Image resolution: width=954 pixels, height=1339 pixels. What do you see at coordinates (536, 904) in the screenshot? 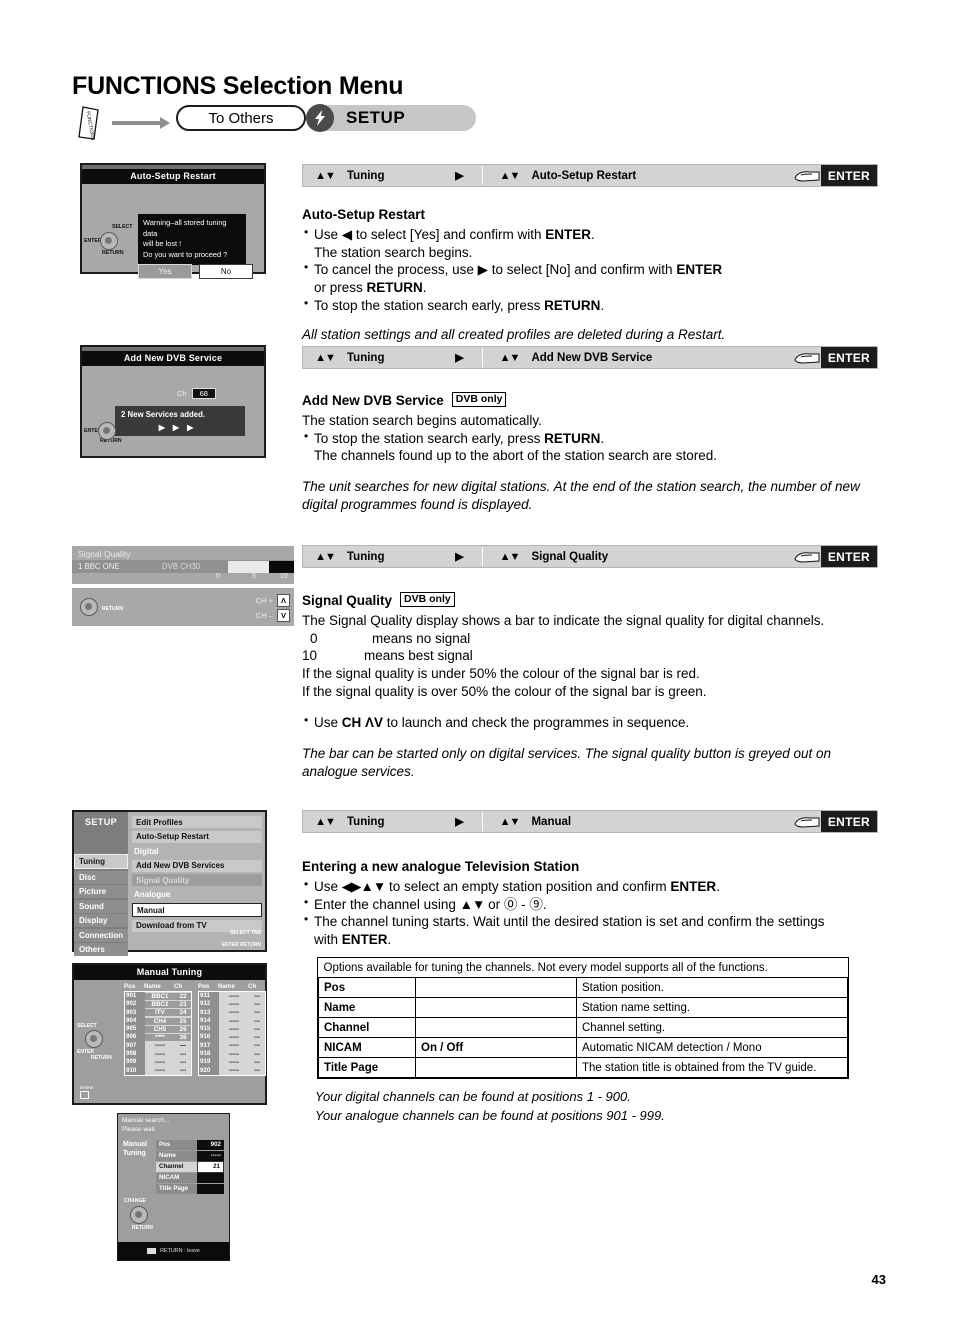
I see `number-key-9-icon: ⑨` at bounding box center [536, 904].